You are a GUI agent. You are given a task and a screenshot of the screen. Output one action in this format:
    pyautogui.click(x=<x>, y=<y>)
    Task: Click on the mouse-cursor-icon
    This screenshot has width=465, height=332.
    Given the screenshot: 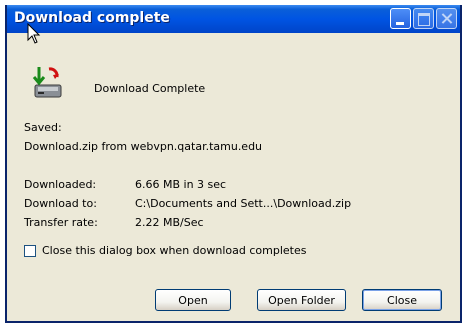 What is the action you would take?
    pyautogui.click(x=34, y=33)
    